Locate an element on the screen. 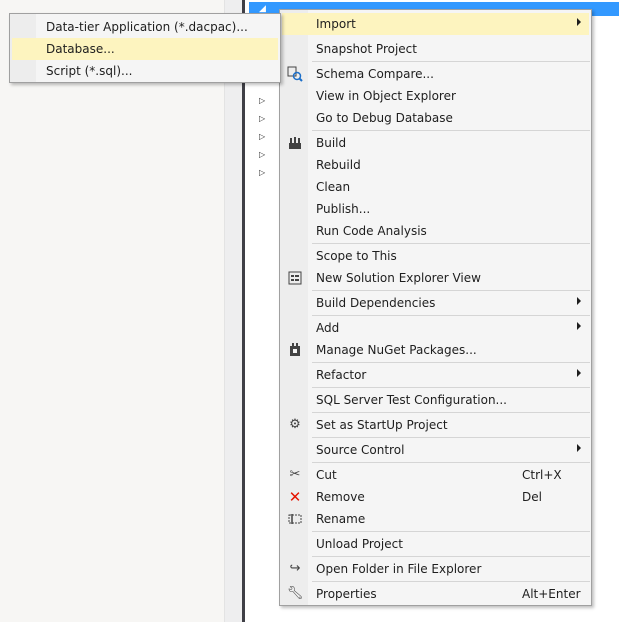 This screenshot has width=619, height=622. menu-item-label: Remove is located at coordinates (340, 497).